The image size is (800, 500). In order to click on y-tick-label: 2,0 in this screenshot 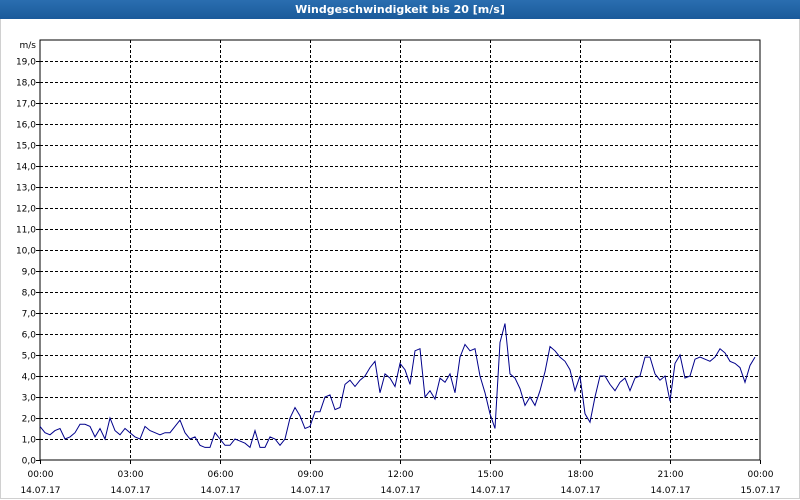, I will do `click(29, 420)`.